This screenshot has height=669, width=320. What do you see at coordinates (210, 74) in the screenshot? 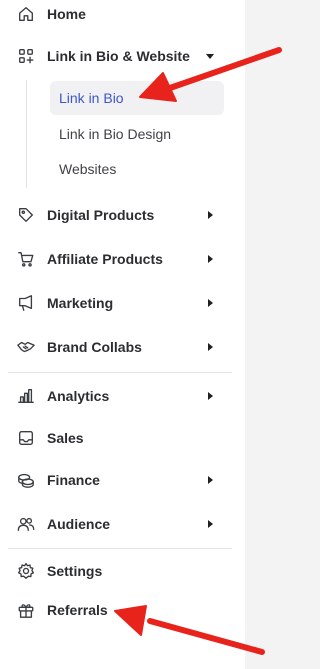
I see `annotation-arrow-link-in-bio` at bounding box center [210, 74].